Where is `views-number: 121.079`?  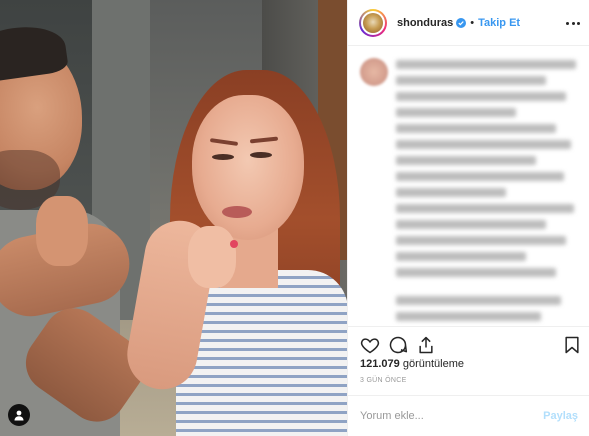
views-number: 121.079 is located at coordinates (380, 364).